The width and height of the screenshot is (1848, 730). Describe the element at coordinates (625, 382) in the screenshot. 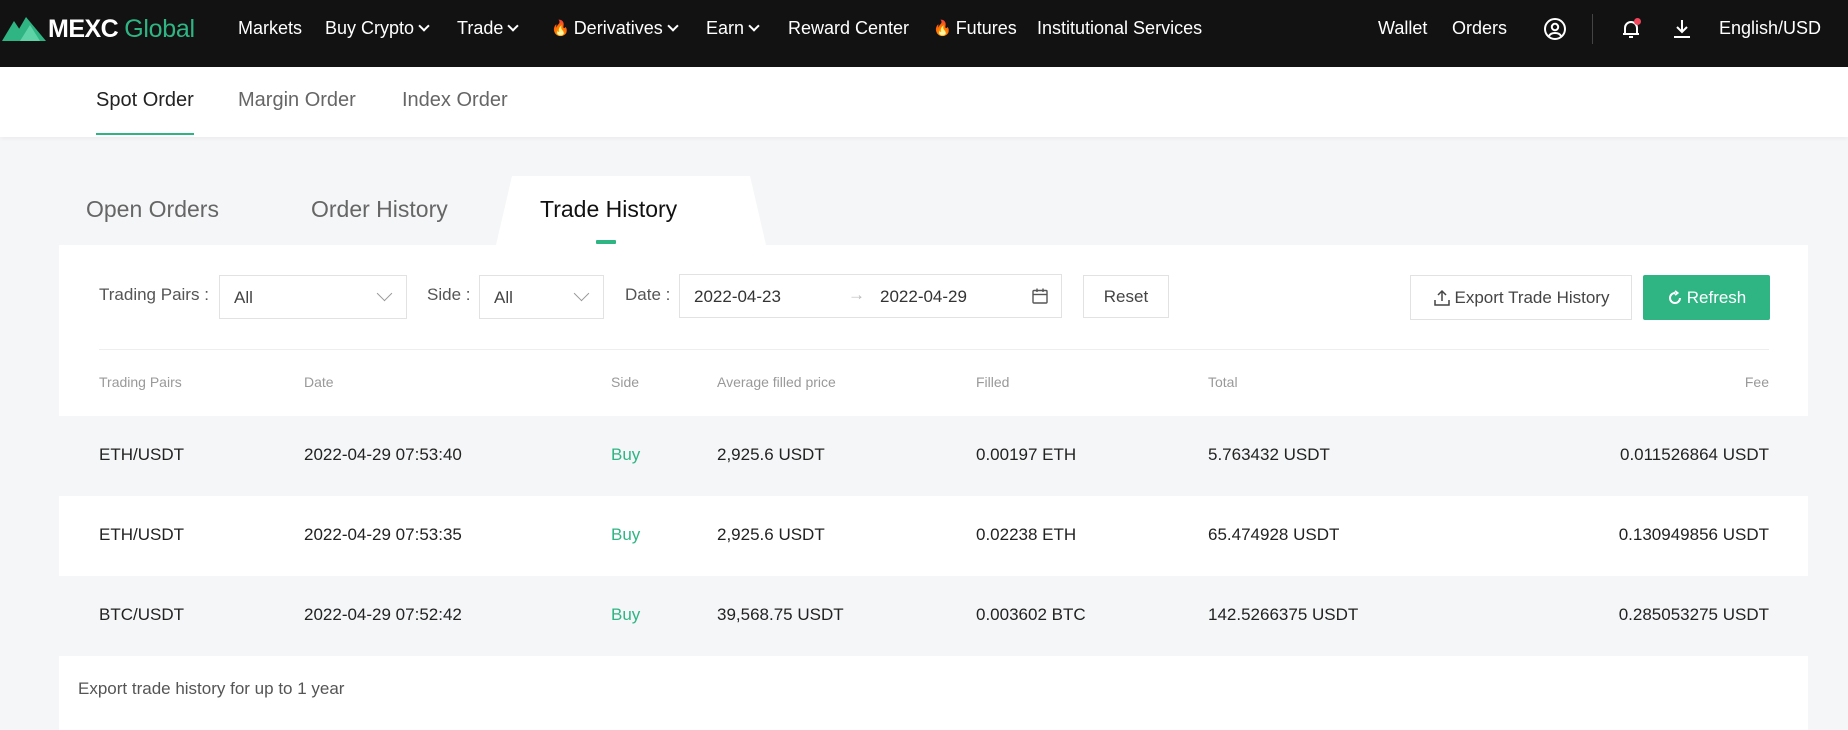

I see `column-header-side: Side` at that location.